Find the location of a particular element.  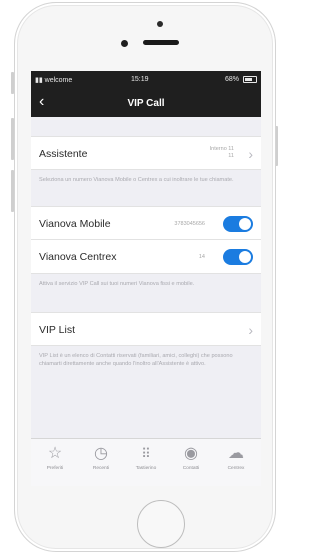

tab-tastierino: ⠿ Tastierino is located at coordinates (146, 457).